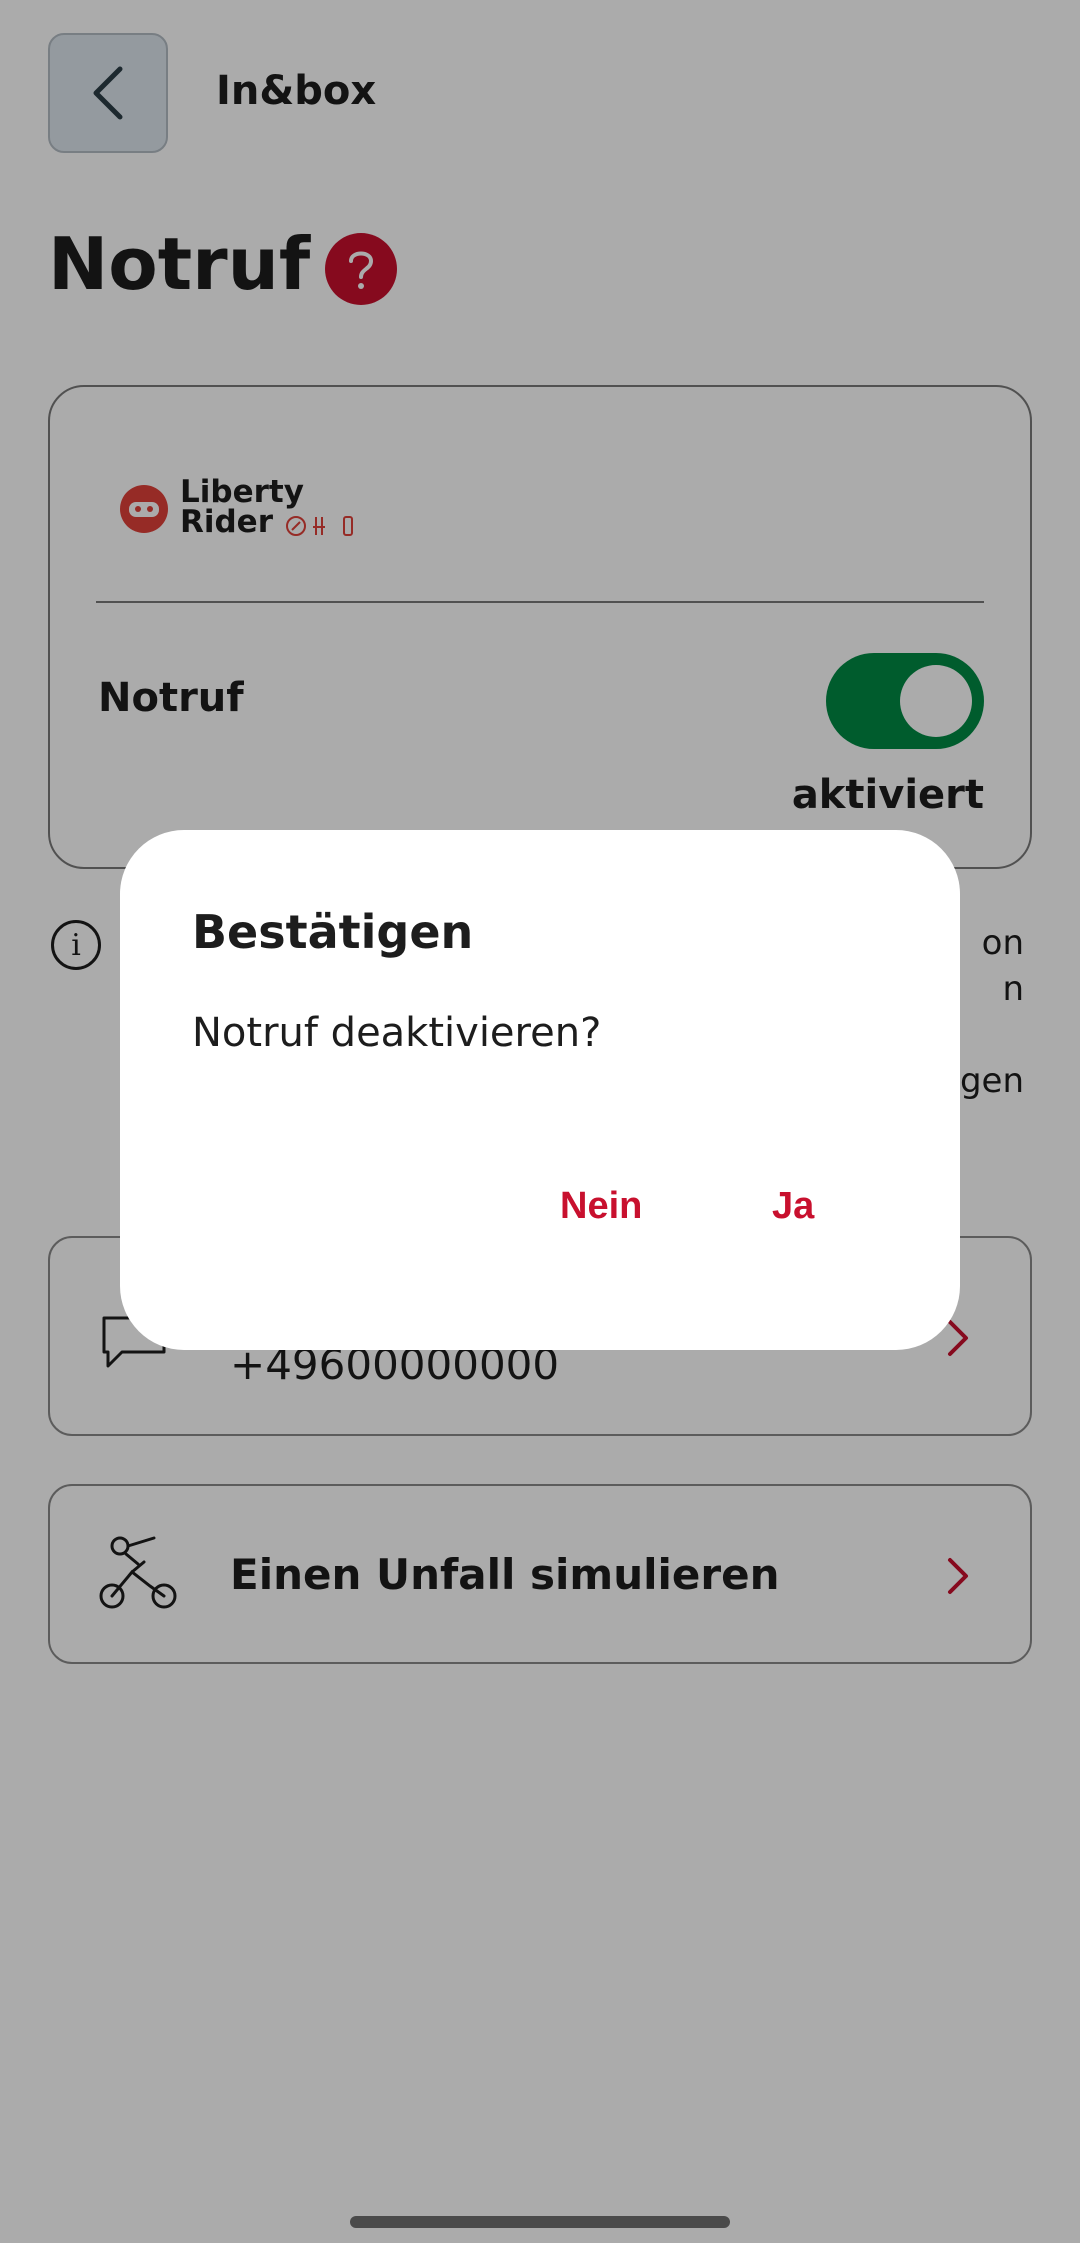  Describe the element at coordinates (793, 1206) in the screenshot. I see `yes-button: Ja` at that location.